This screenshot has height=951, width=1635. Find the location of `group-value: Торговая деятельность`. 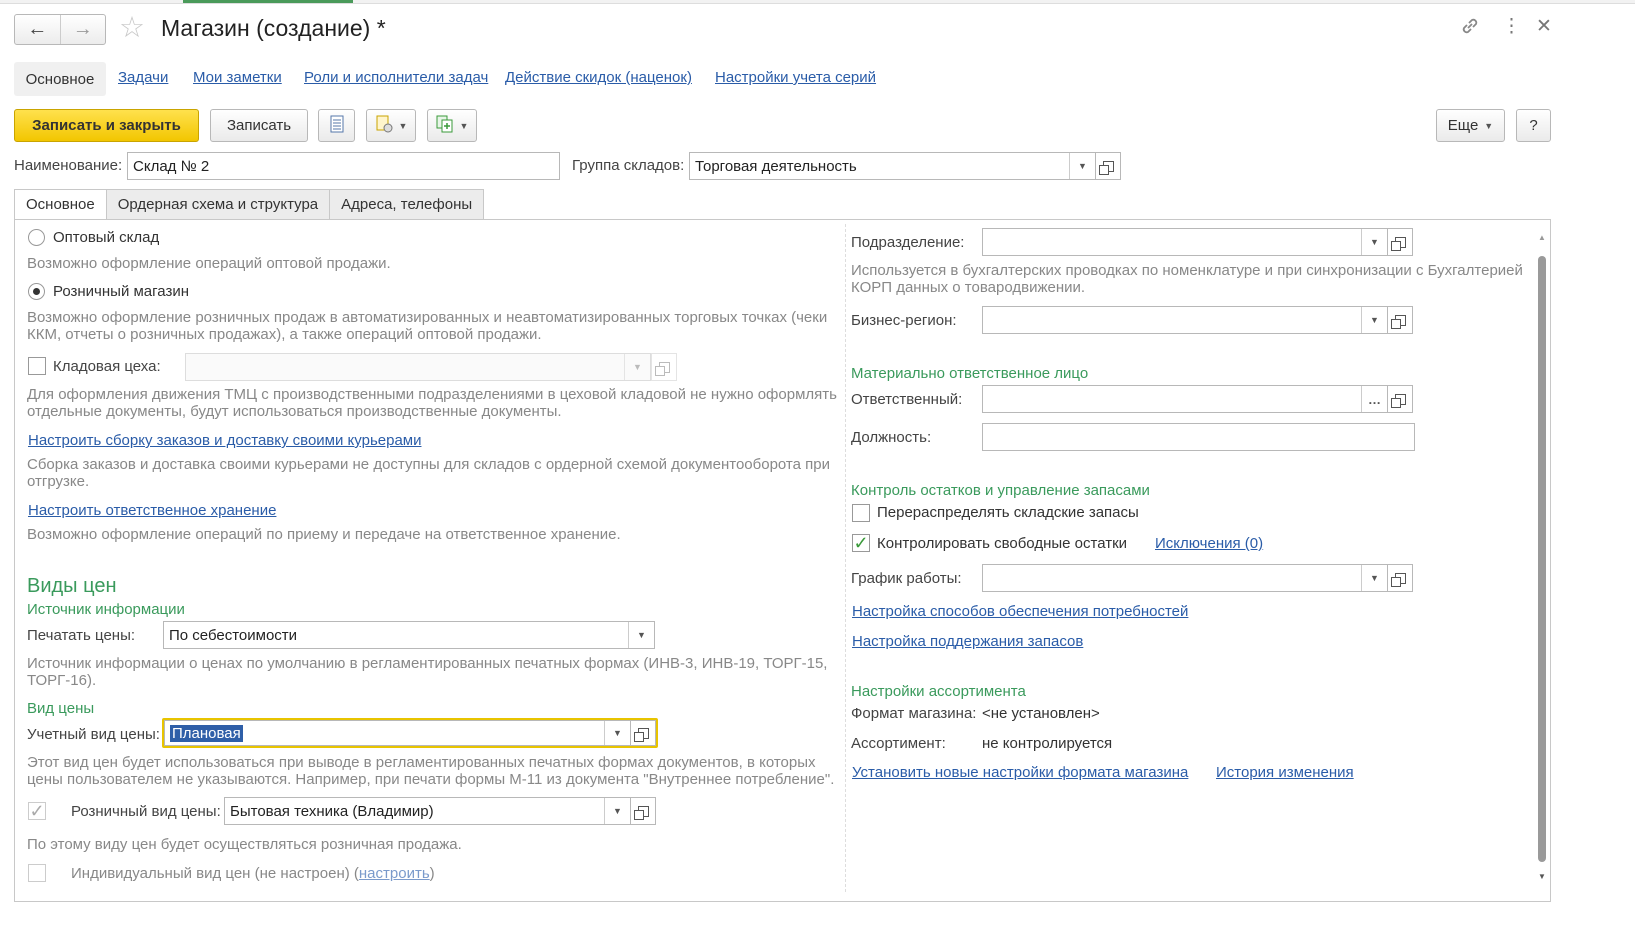

group-value: Торговая деятельность is located at coordinates (776, 166).